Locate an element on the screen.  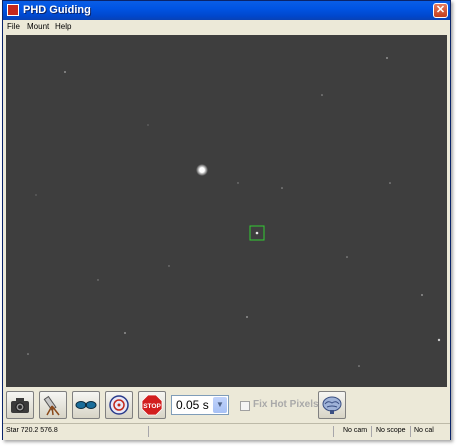
stop-button: STOP is located at coordinates (152, 405).